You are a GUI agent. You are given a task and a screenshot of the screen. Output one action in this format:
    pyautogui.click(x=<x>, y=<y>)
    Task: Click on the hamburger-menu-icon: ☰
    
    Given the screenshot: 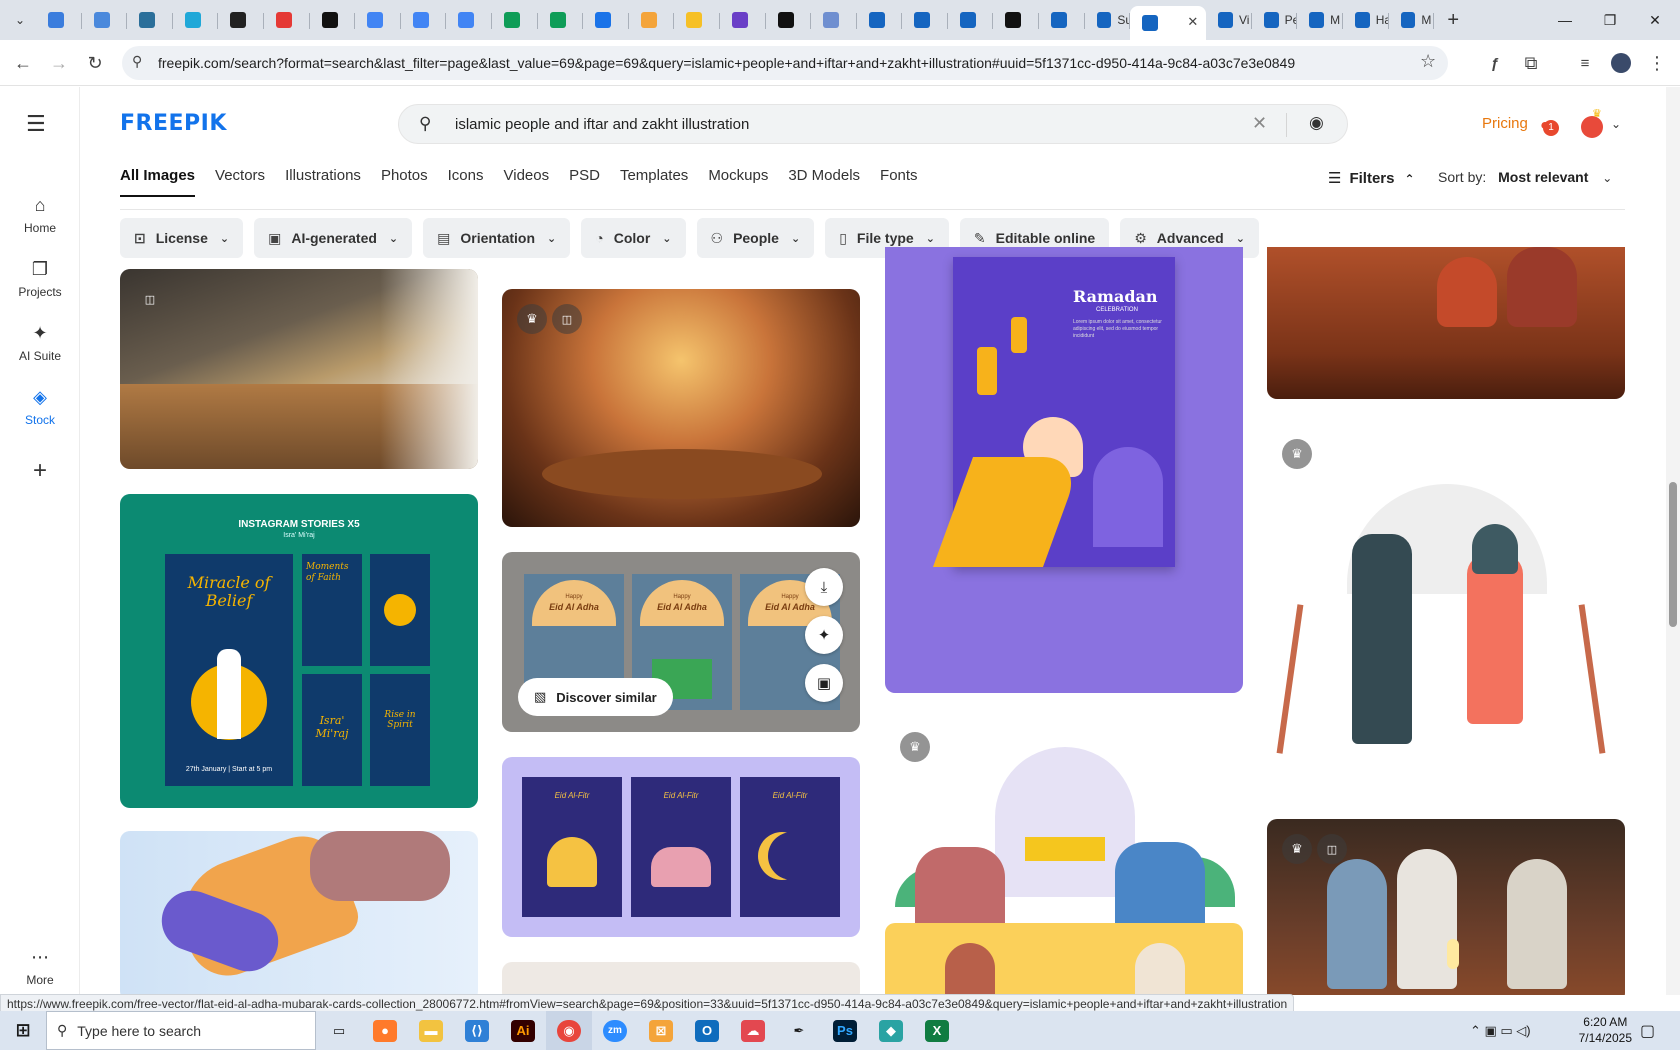 What is the action you would take?
    pyautogui.click(x=40, y=125)
    